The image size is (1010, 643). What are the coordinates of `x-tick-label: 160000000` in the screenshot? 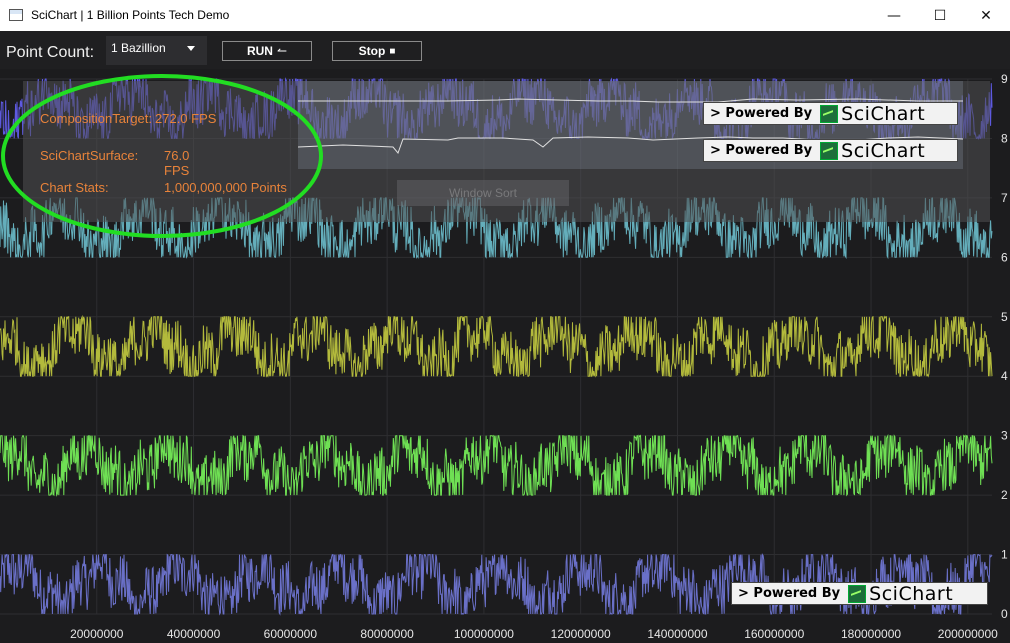 It's located at (774, 634).